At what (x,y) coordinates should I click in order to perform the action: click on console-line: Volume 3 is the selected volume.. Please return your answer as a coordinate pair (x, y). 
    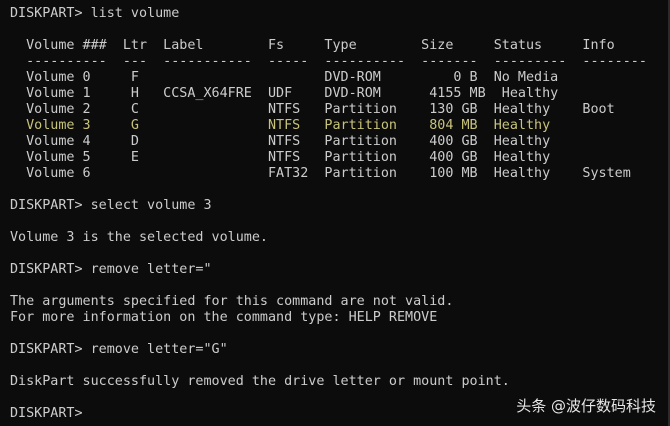
    Looking at the image, I should click on (139, 237).